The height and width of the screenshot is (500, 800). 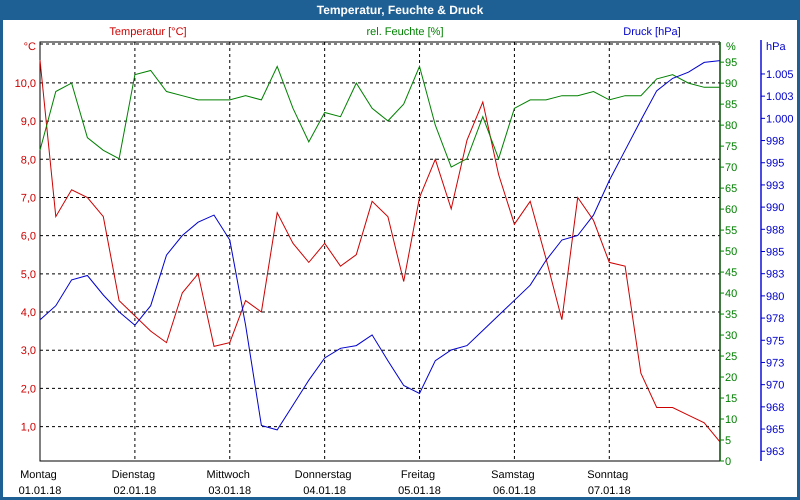 What do you see at coordinates (775, 164) in the screenshot?
I see `axis-tick-label: 995` at bounding box center [775, 164].